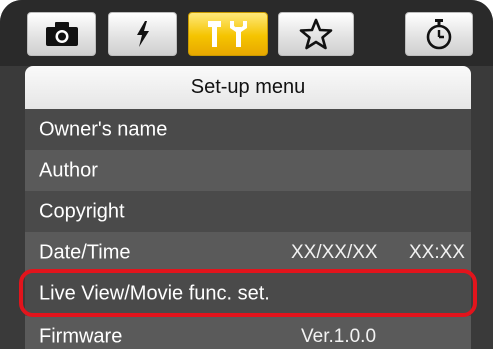  I want to click on menu-item-label: Firmware, so click(81, 336).